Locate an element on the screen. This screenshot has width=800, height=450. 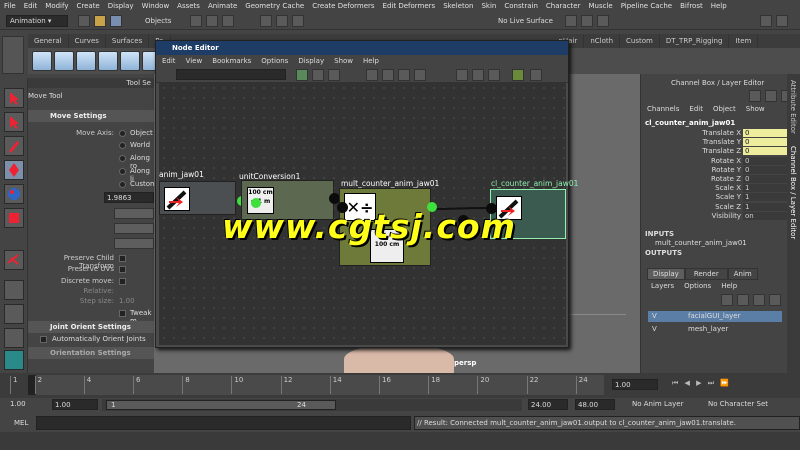
rotate-tool-icon is located at coordinates (14, 194).